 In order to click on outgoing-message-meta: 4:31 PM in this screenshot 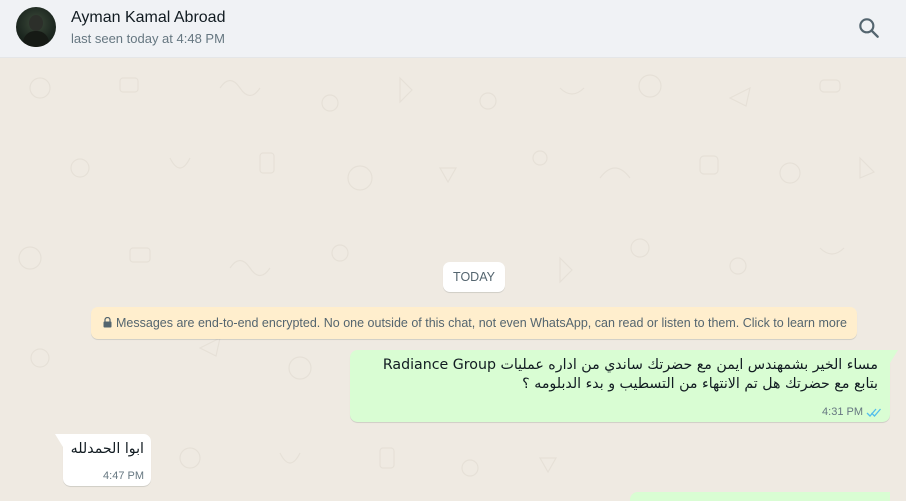, I will do `click(852, 412)`.